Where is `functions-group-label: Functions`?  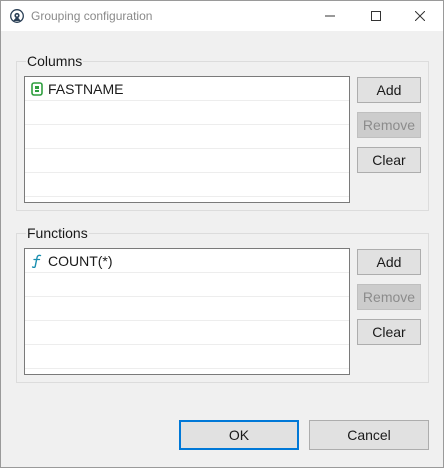 functions-group-label: Functions is located at coordinates (57, 233).